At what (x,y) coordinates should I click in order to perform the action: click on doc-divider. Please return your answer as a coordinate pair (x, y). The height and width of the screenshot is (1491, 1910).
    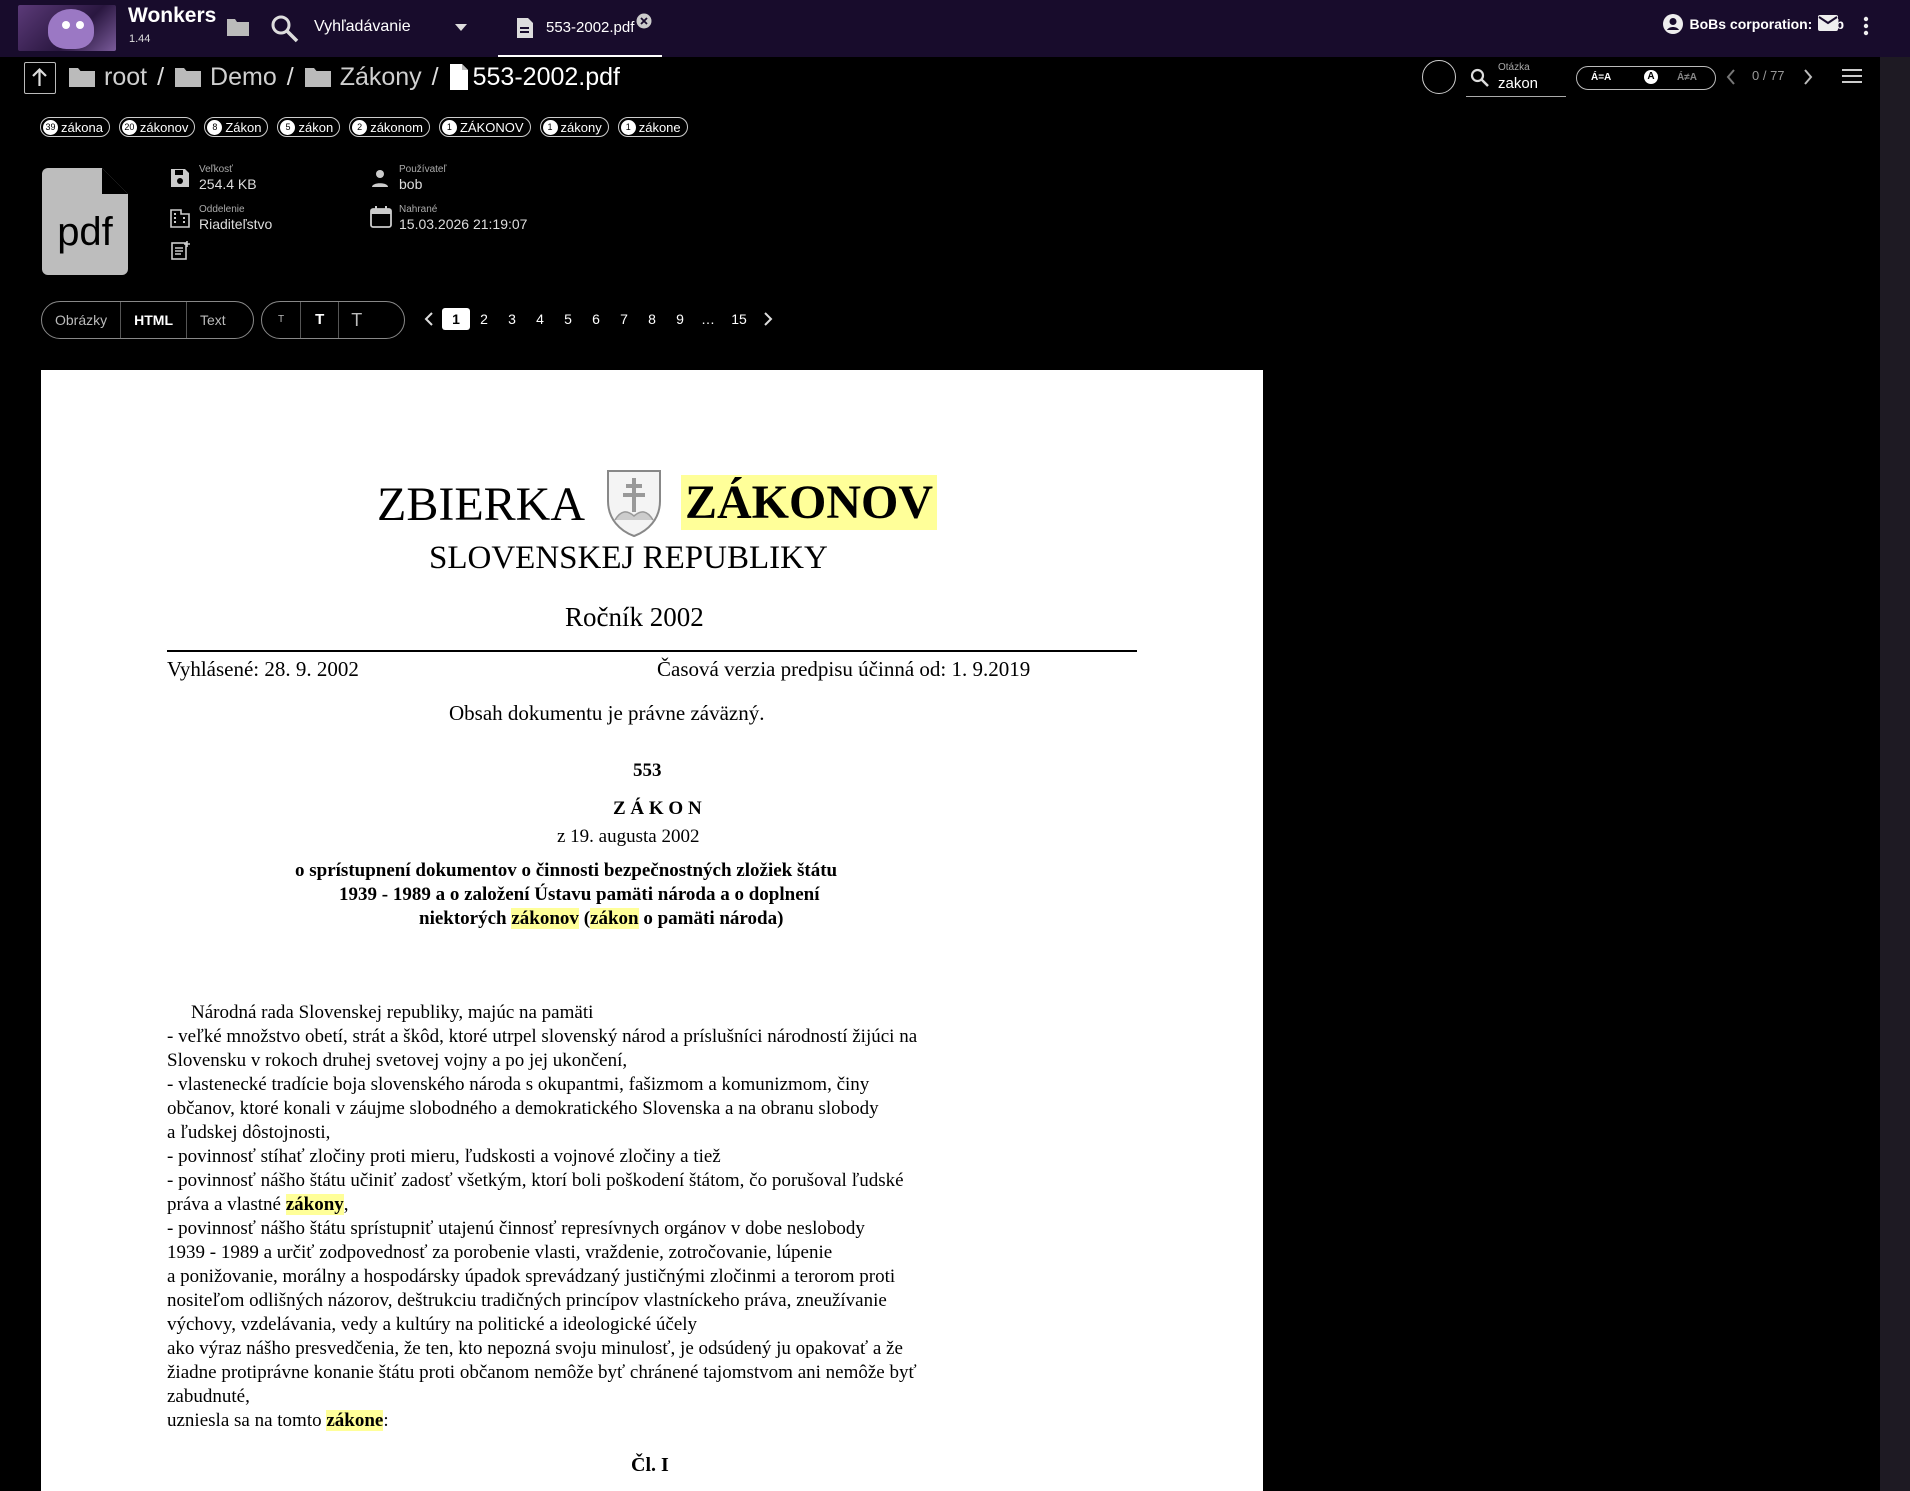
    Looking at the image, I should click on (652, 651).